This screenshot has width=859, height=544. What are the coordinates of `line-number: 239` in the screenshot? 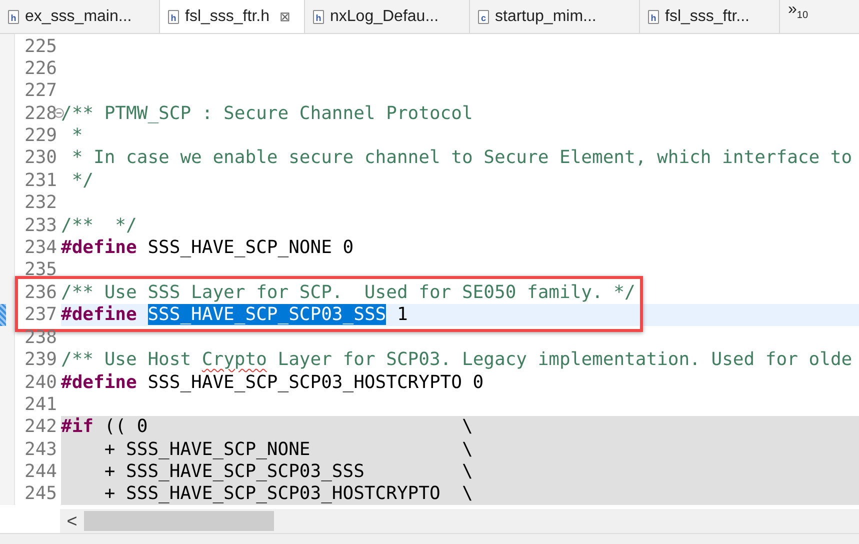 It's located at (40, 359).